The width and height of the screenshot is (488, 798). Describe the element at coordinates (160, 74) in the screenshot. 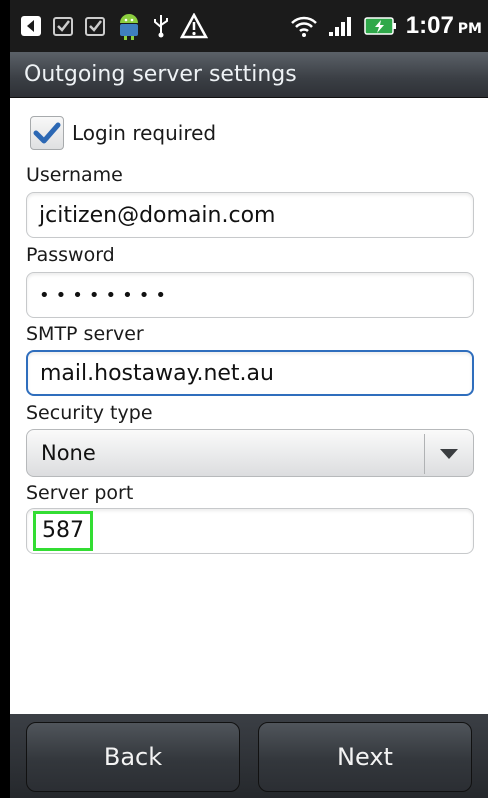

I see `page-title: Outgoing server settings` at that location.